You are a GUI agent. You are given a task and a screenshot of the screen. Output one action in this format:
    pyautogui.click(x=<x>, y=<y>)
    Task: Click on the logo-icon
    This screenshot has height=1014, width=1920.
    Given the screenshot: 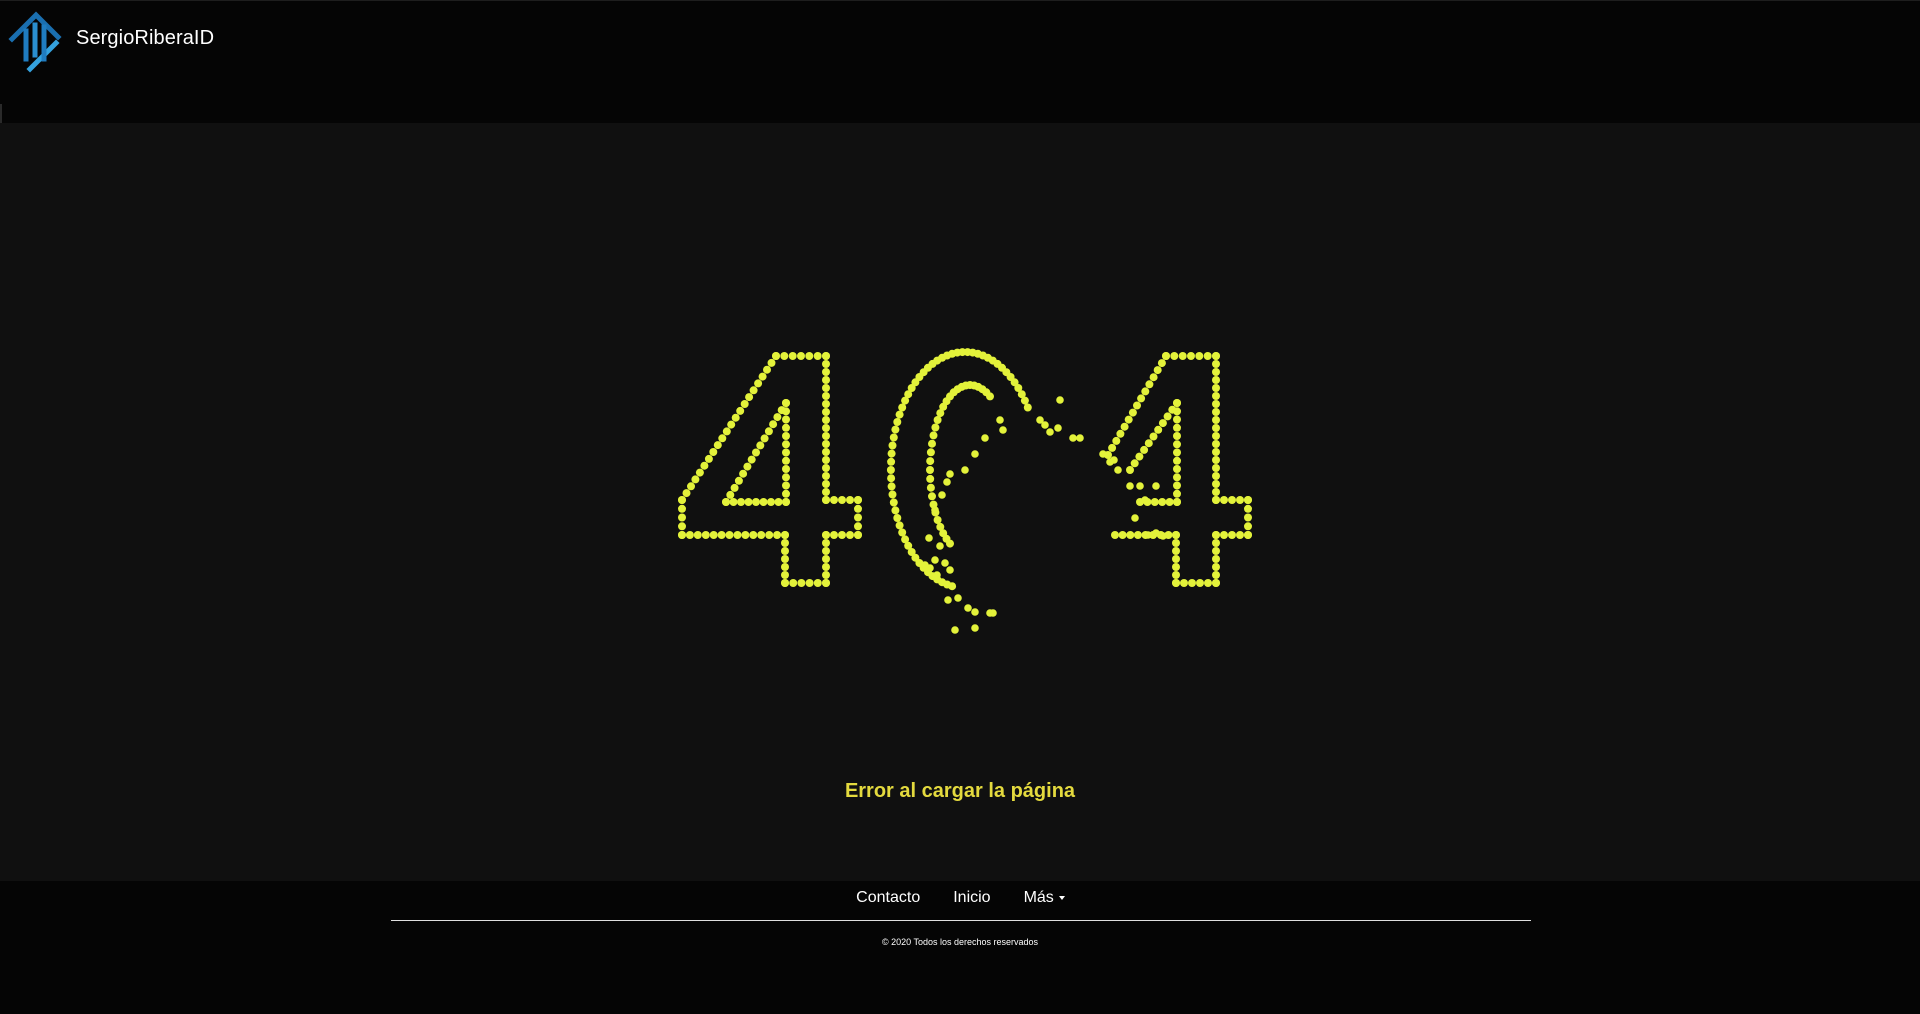 What is the action you would take?
    pyautogui.click(x=35, y=41)
    